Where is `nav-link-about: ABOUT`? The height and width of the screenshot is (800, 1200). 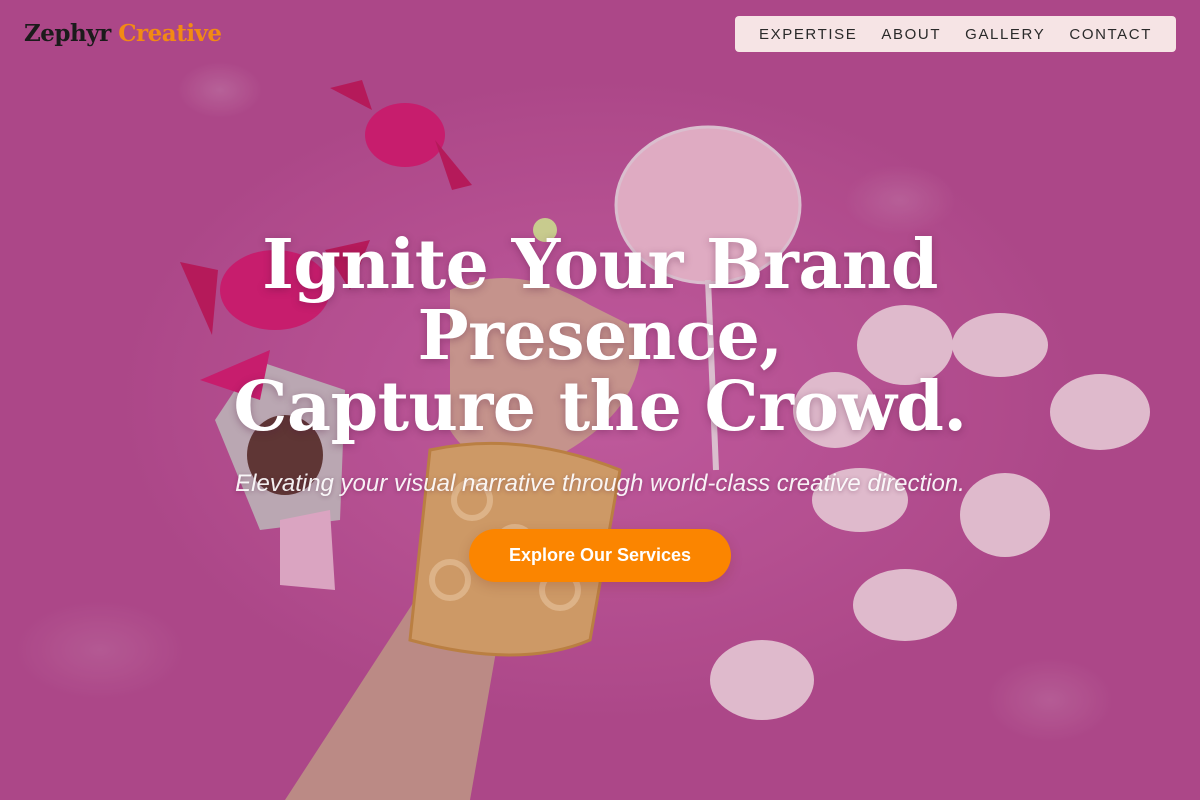
nav-link-about: ABOUT is located at coordinates (911, 34).